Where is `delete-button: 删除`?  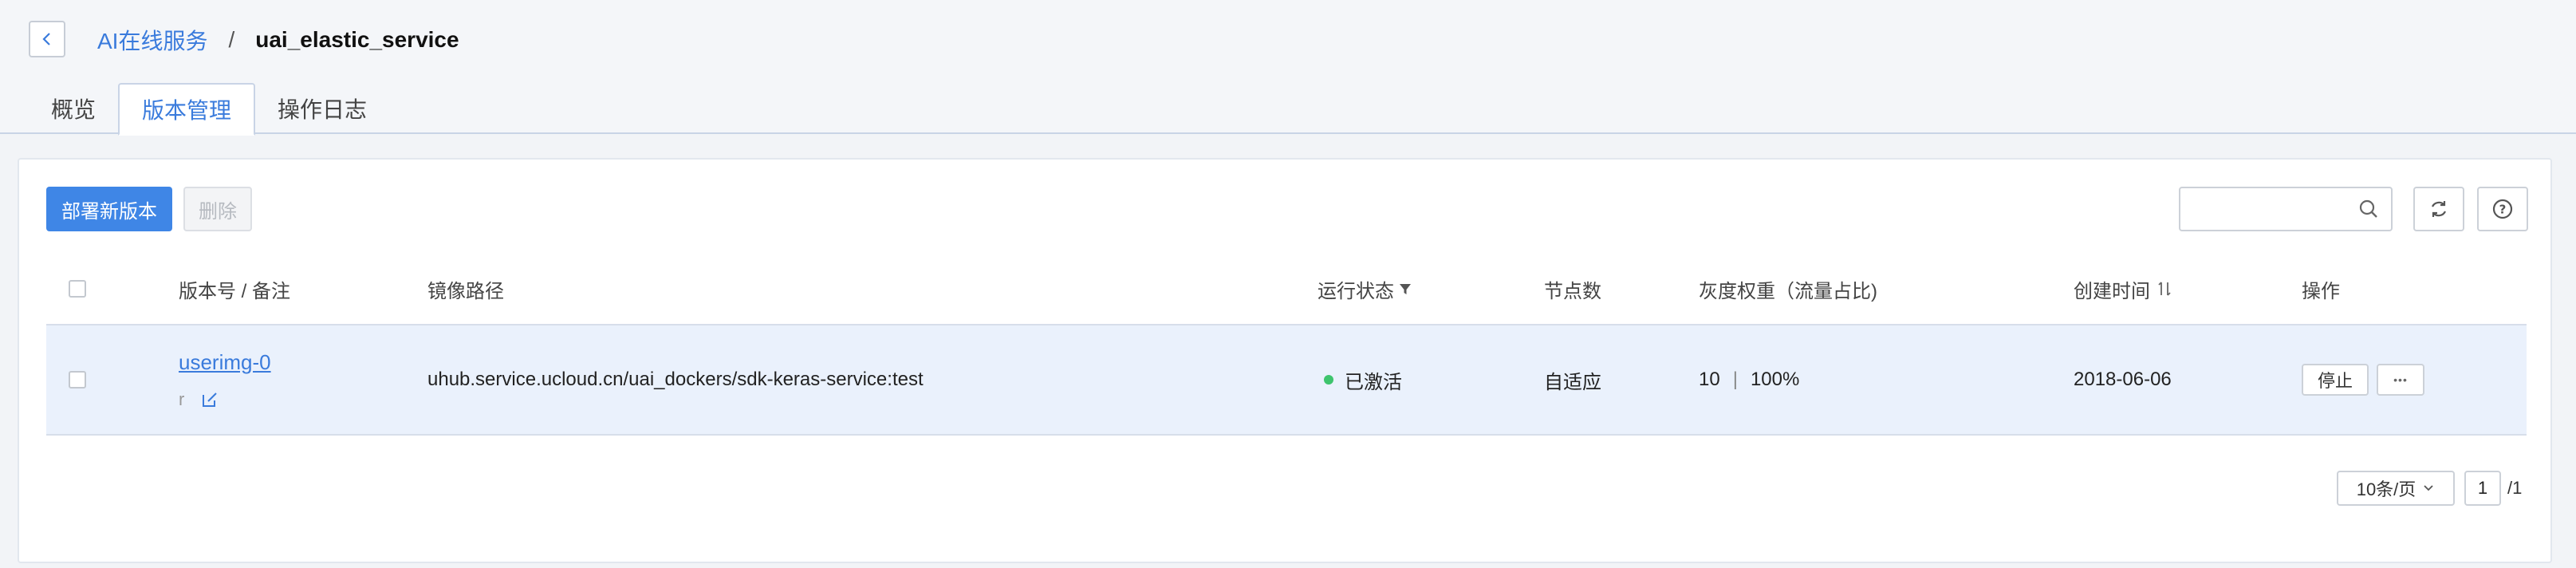 delete-button: 删除 is located at coordinates (217, 209).